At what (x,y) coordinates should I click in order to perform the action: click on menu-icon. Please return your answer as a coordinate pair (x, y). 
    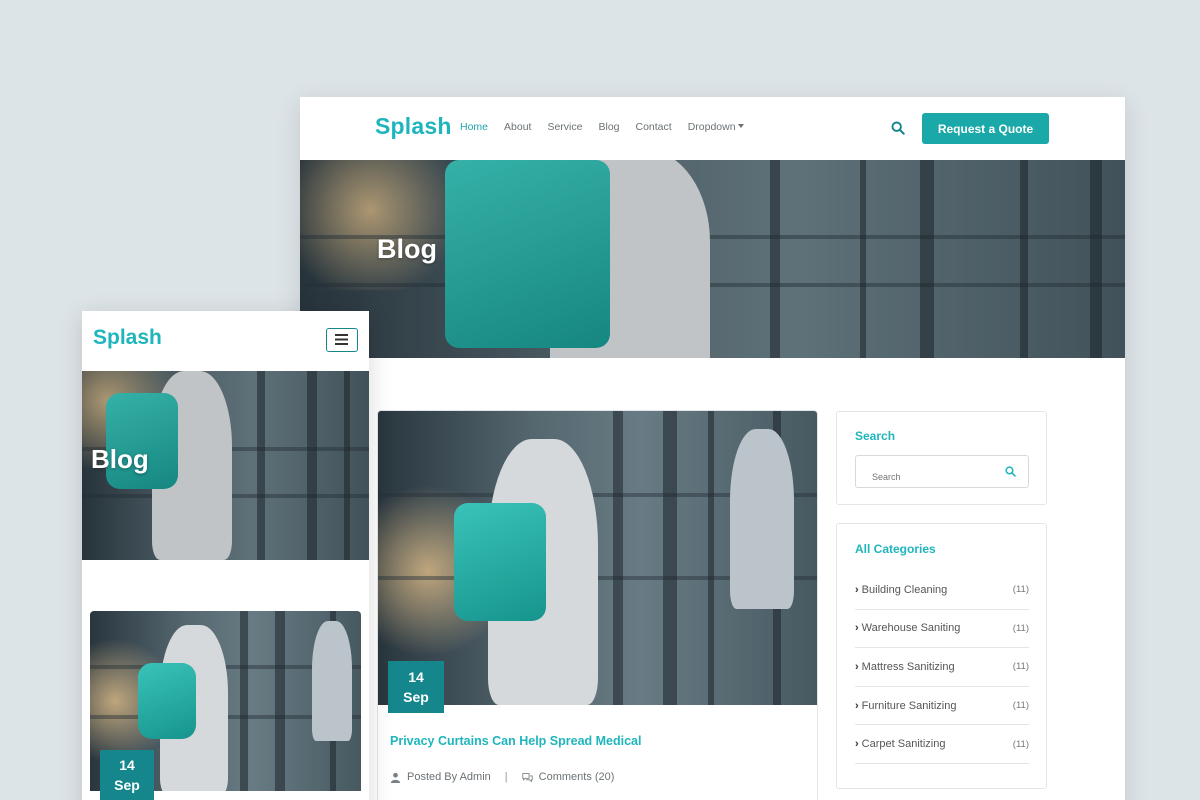
    Looking at the image, I should click on (341, 339).